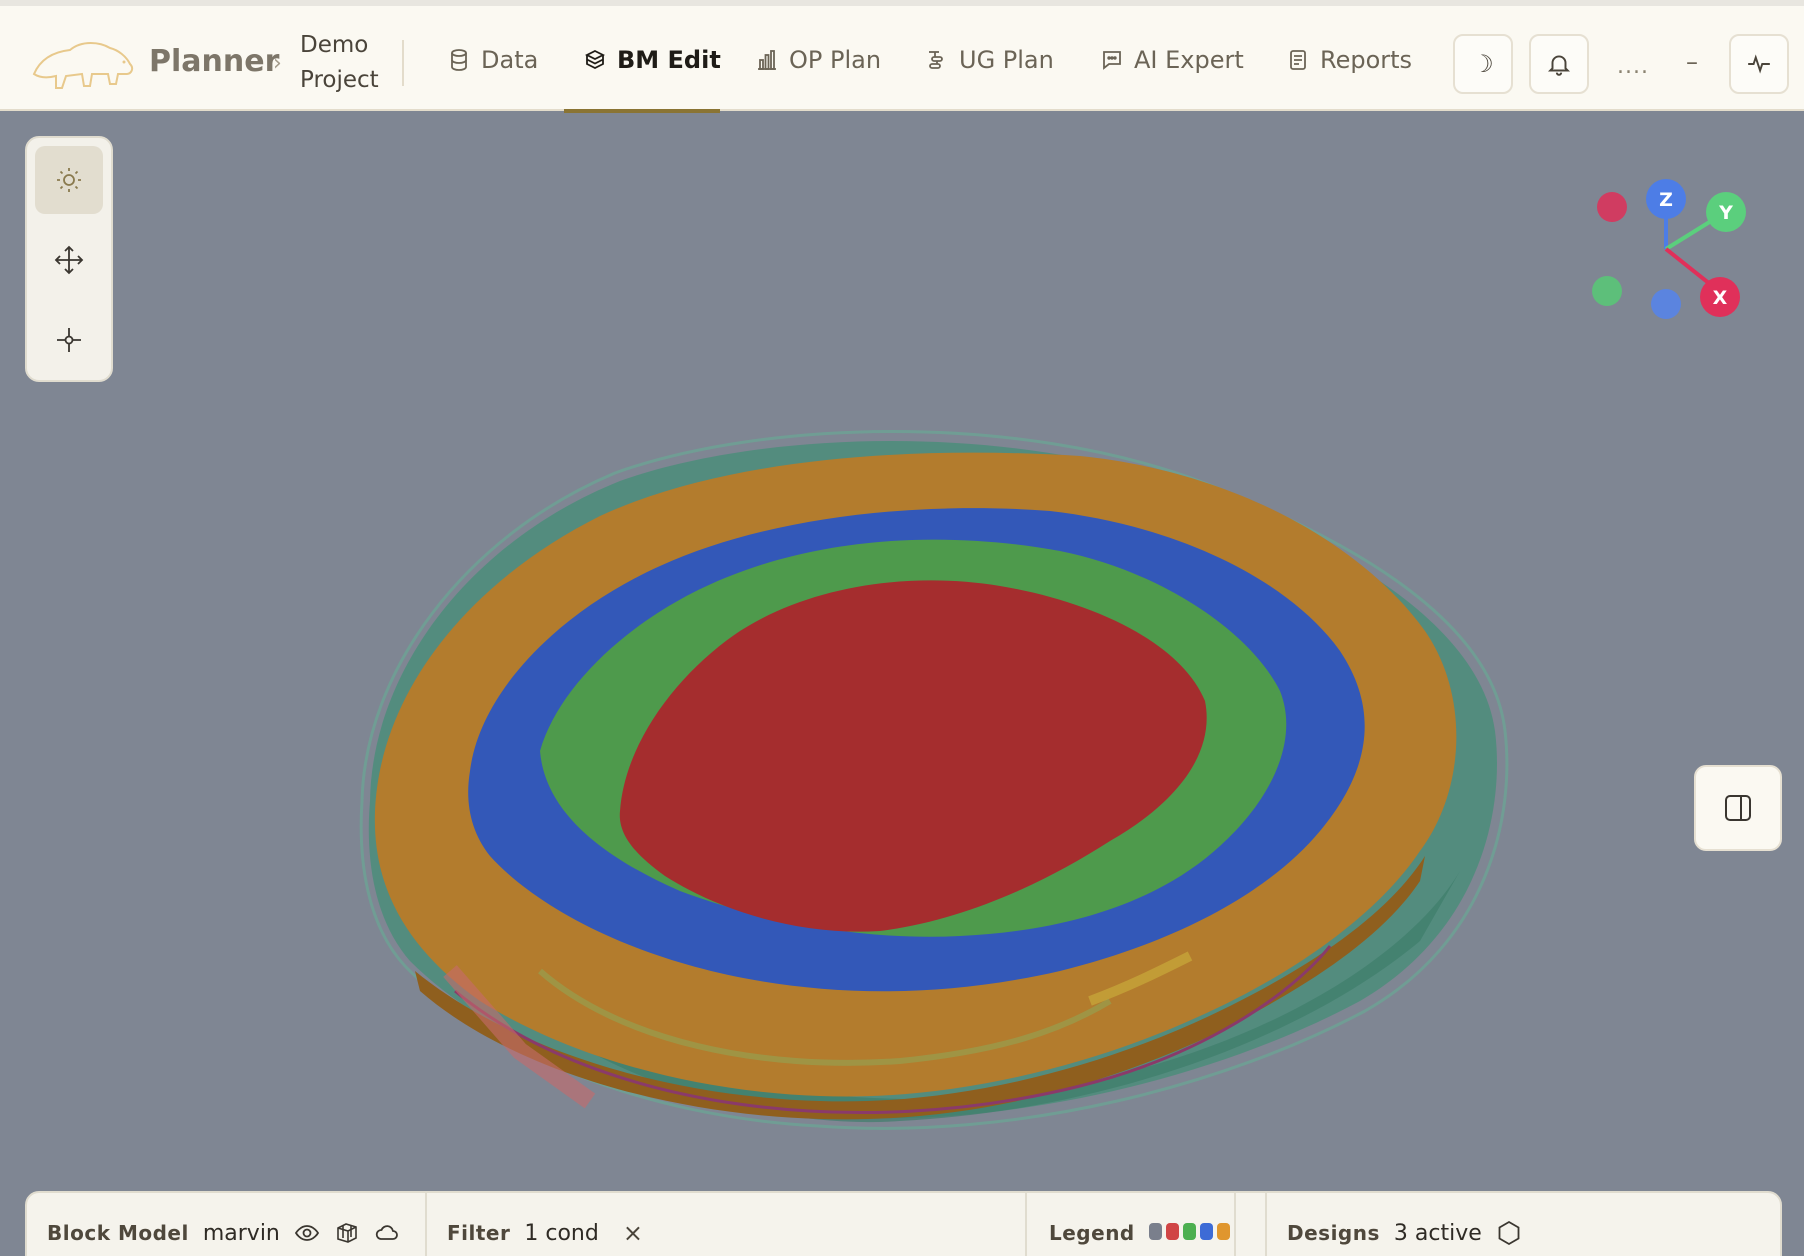 Image resolution: width=1804 pixels, height=1256 pixels. What do you see at coordinates (1172, 1231) in the screenshot?
I see `legend-swatch-red` at bounding box center [1172, 1231].